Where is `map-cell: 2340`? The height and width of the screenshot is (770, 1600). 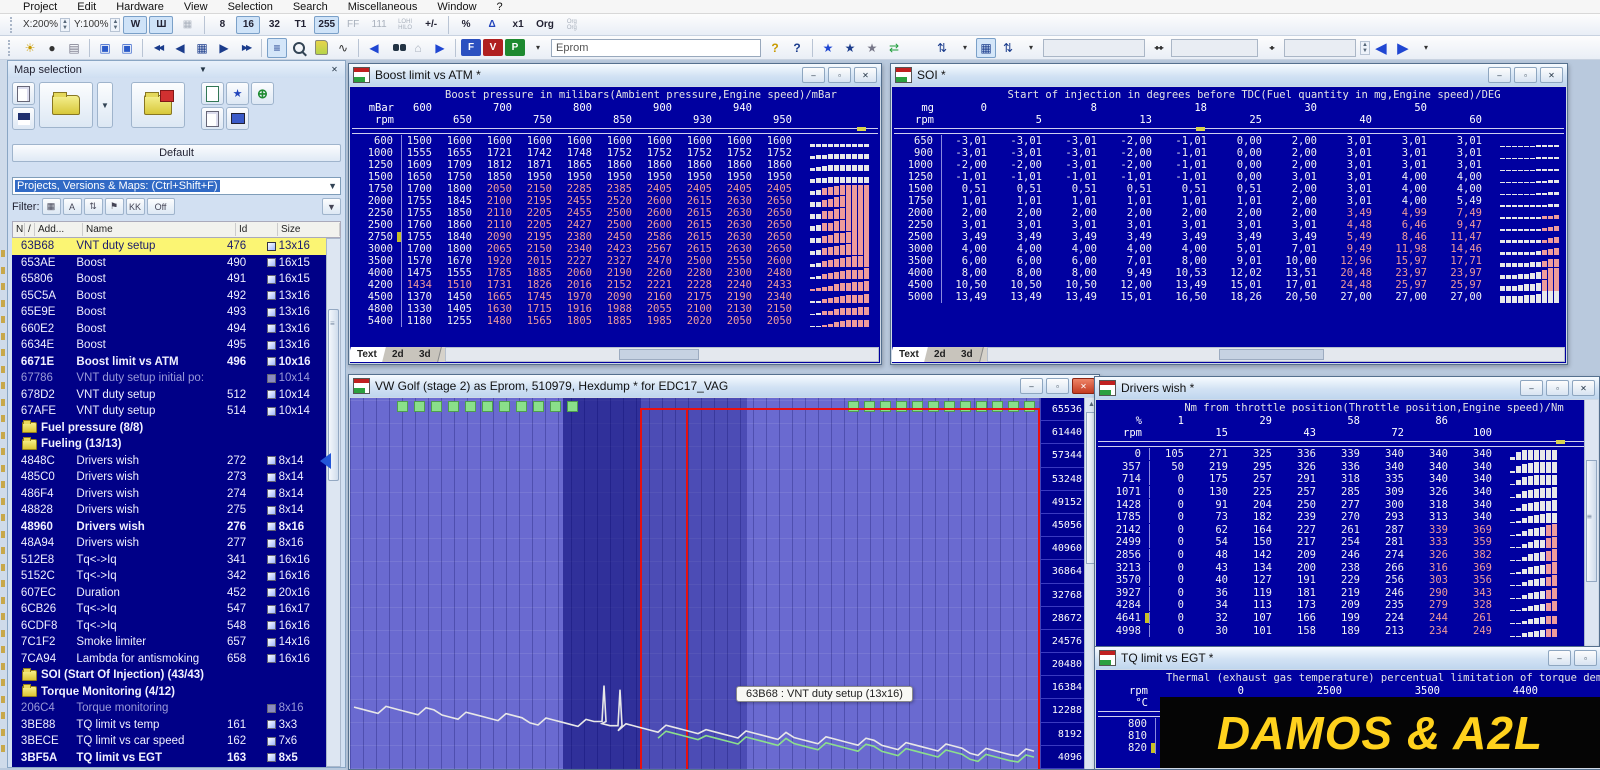
map-cell: 2340 is located at coordinates (582, 249).